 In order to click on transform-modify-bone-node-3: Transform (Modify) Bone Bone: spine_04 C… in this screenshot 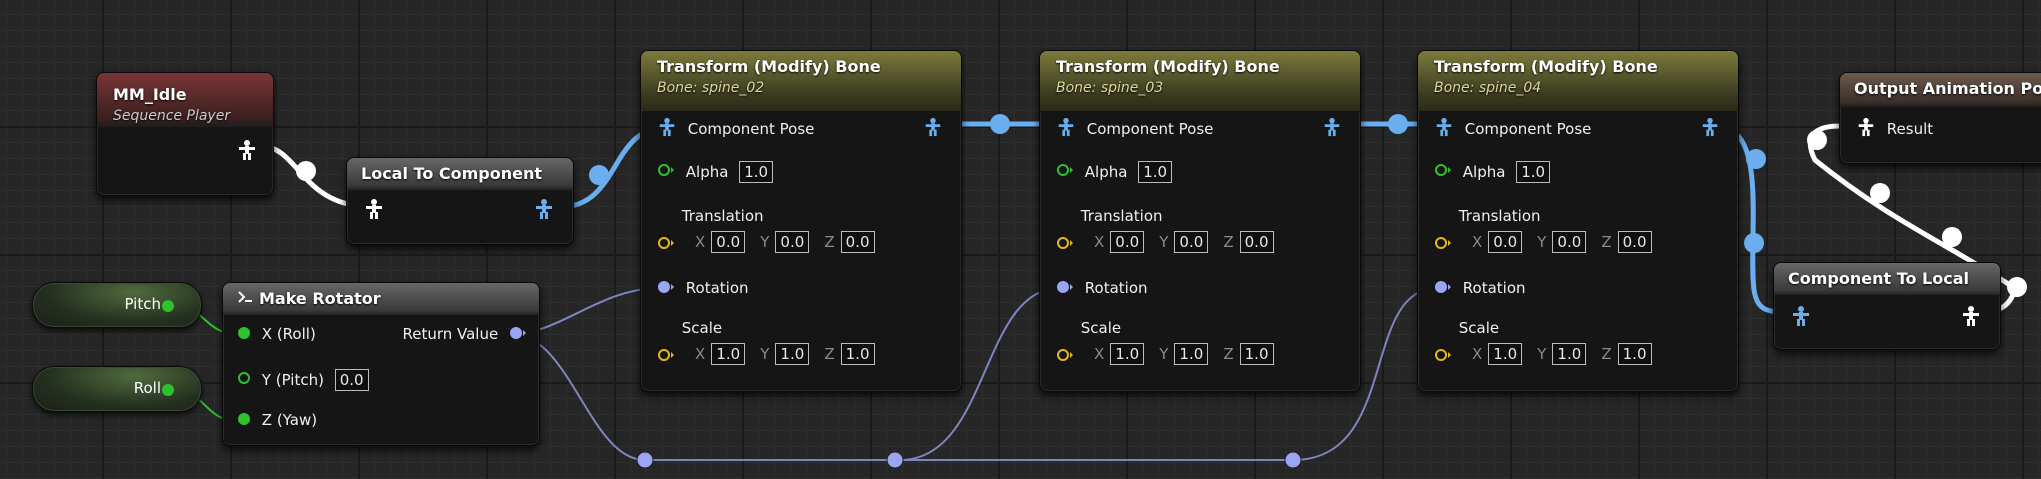, I will do `click(1578, 221)`.